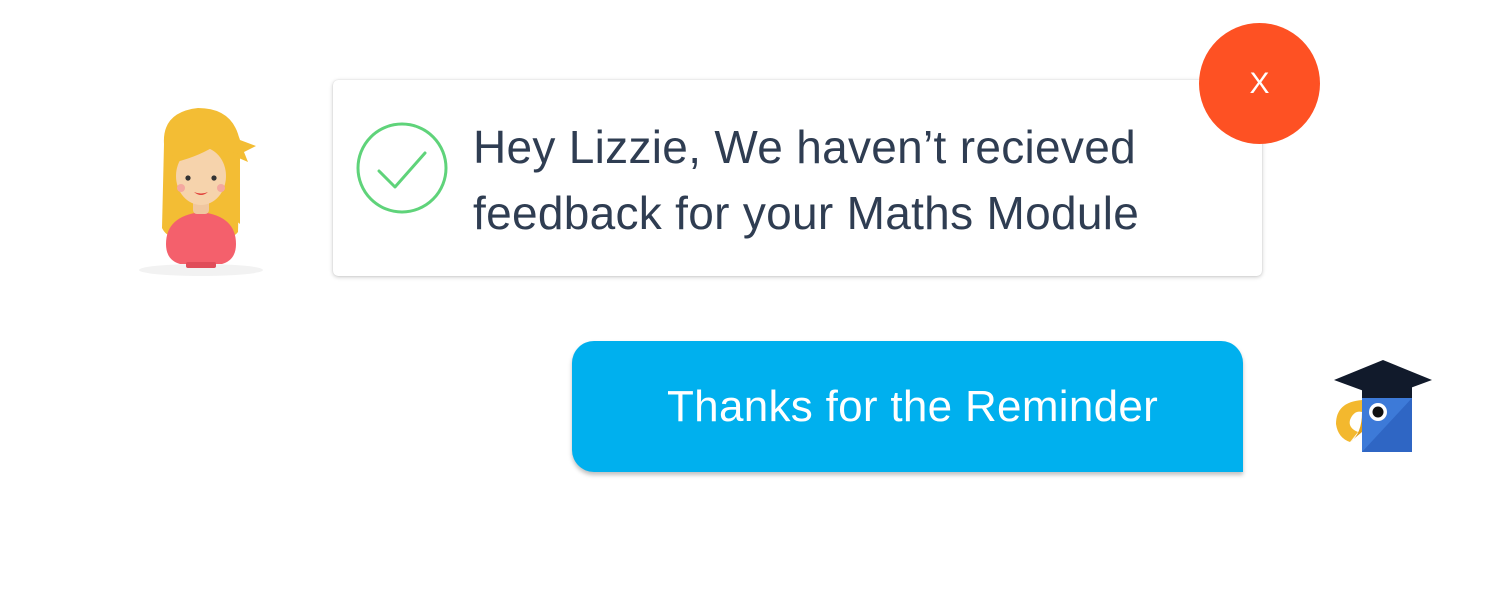 The height and width of the screenshot is (600, 1496). What do you see at coordinates (1259, 83) in the screenshot?
I see `close-button: X` at bounding box center [1259, 83].